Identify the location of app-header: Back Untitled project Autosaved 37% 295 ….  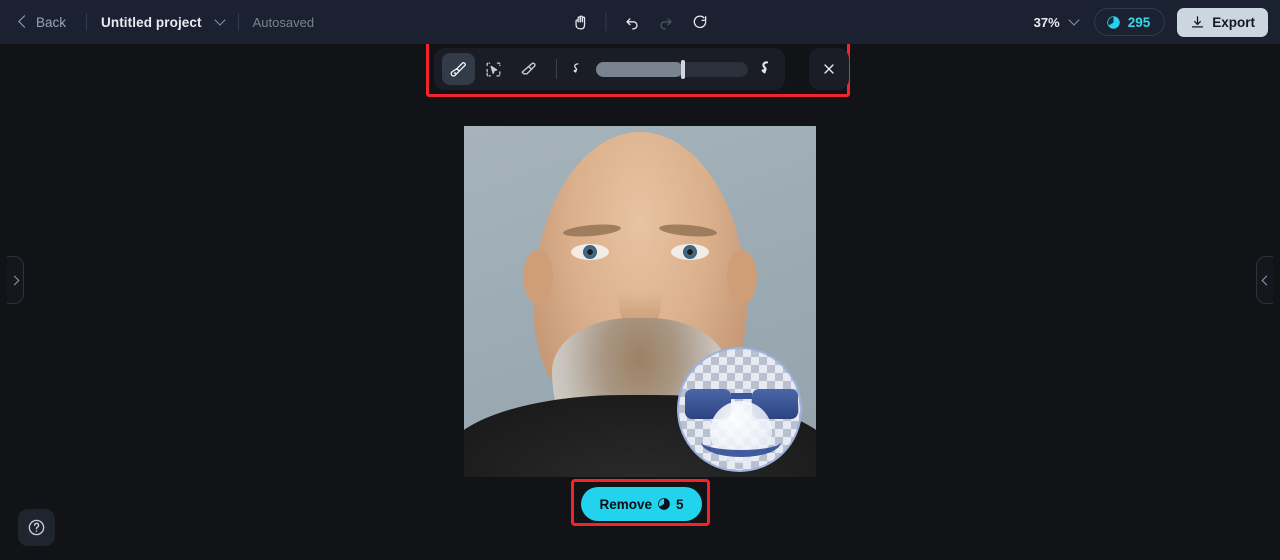
(640, 22).